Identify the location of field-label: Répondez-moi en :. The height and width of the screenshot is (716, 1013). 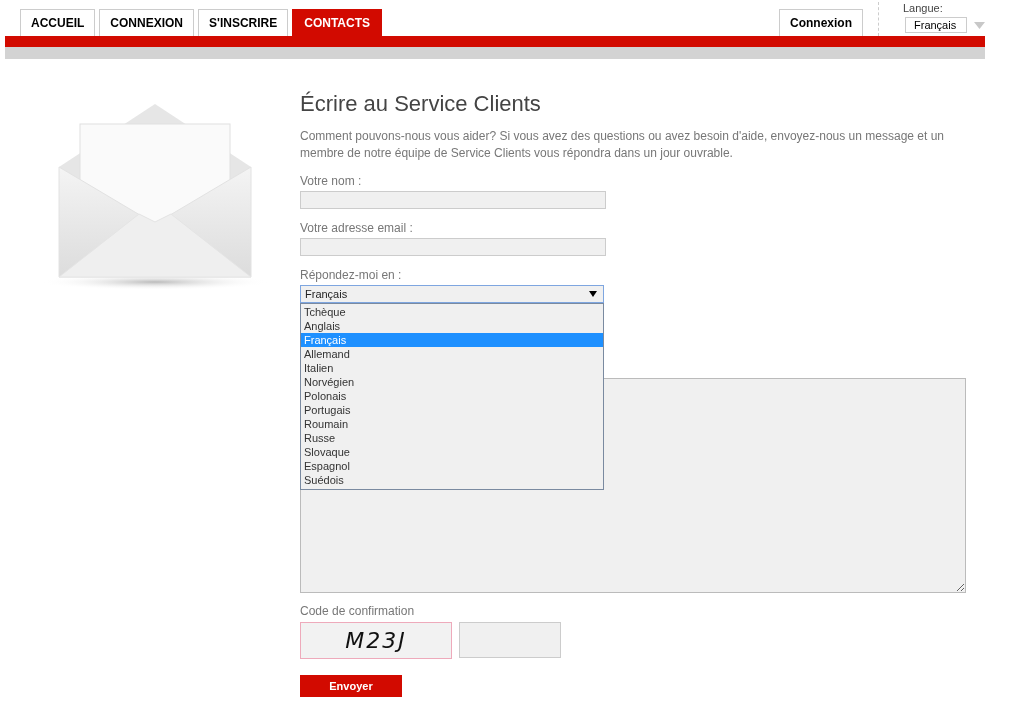
(351, 275).